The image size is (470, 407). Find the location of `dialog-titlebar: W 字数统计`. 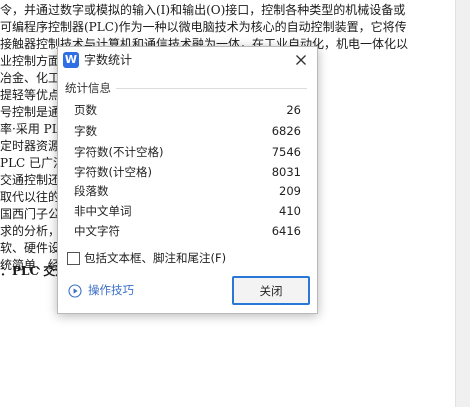

dialog-titlebar: W 字数统计 is located at coordinates (187, 60).